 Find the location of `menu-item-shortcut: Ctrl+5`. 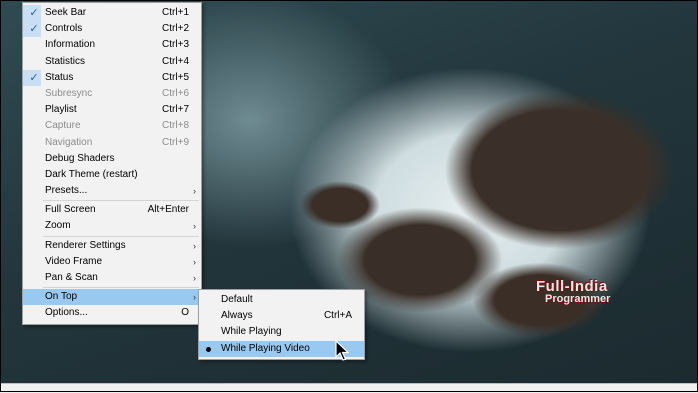

menu-item-shortcut: Ctrl+5 is located at coordinates (175, 77).